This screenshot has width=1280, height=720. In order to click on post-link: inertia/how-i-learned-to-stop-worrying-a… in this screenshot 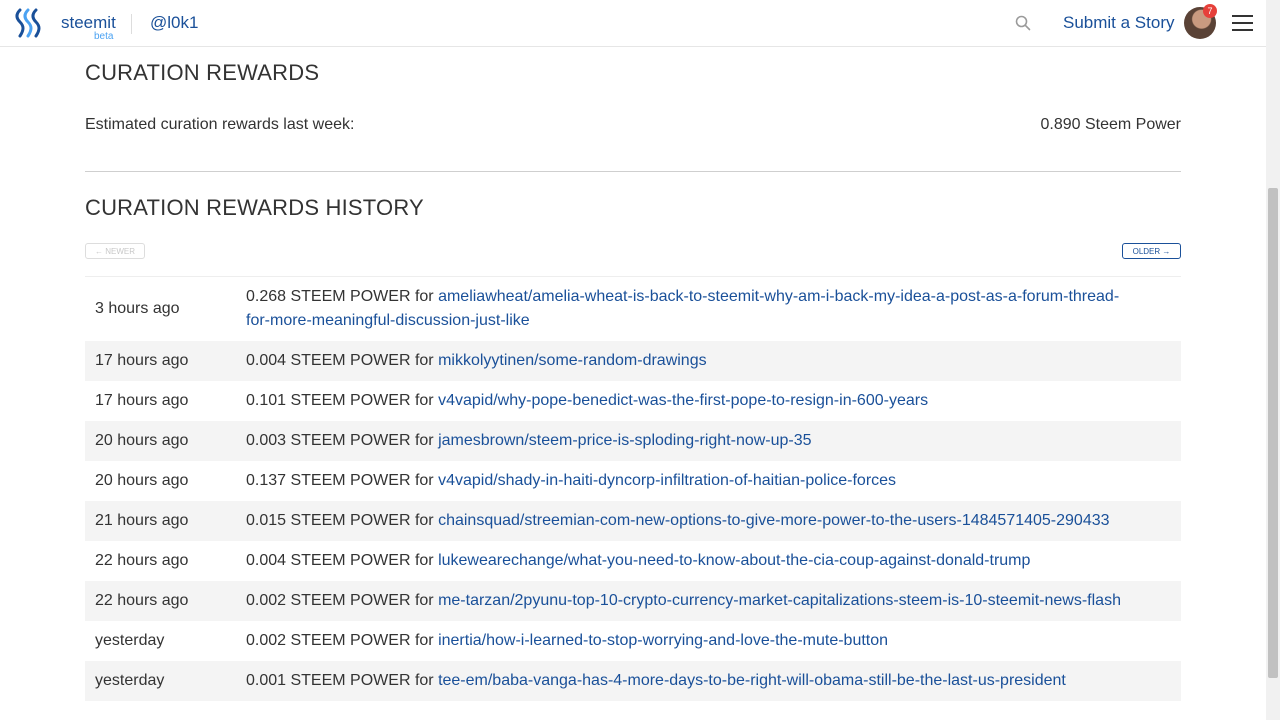, I will do `click(663, 640)`.